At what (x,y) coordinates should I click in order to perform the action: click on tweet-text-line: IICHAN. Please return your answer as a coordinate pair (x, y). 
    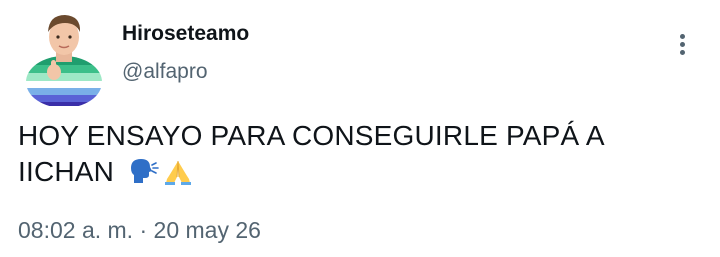
    Looking at the image, I should click on (348, 172).